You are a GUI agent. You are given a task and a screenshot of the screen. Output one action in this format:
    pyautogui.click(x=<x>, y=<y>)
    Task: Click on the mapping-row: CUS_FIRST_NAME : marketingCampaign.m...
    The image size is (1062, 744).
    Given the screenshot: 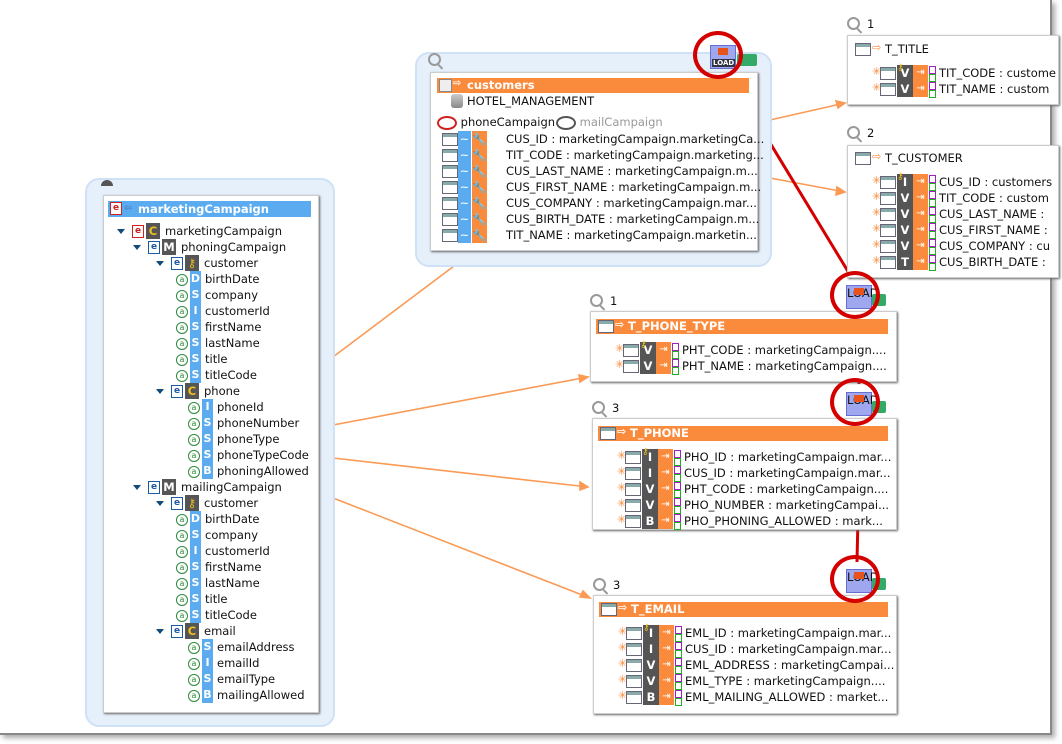 What is the action you would take?
    pyautogui.click(x=633, y=187)
    